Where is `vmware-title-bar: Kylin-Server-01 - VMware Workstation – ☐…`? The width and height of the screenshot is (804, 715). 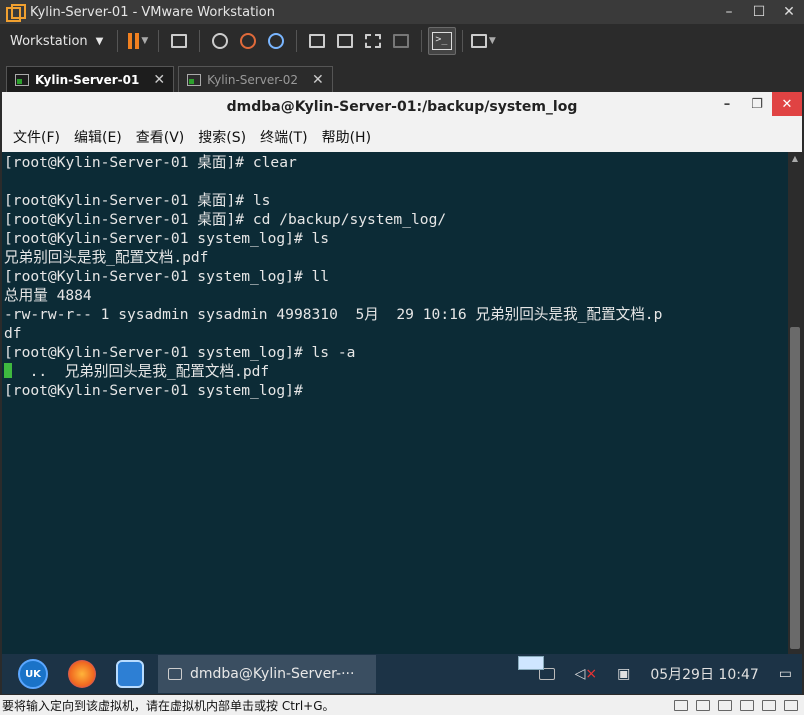
vmware-title-bar: Kylin-Server-01 - VMware Workstation – ☐… is located at coordinates (402, 12).